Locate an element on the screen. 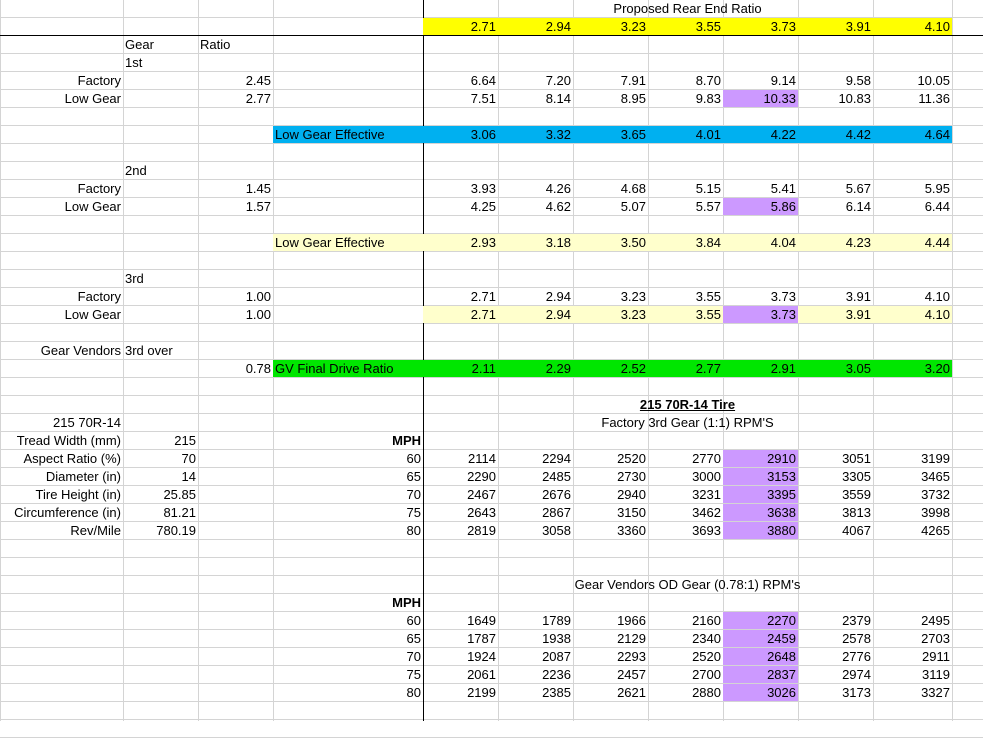  rpm-gv-cell: 2129 is located at coordinates (610, 639).